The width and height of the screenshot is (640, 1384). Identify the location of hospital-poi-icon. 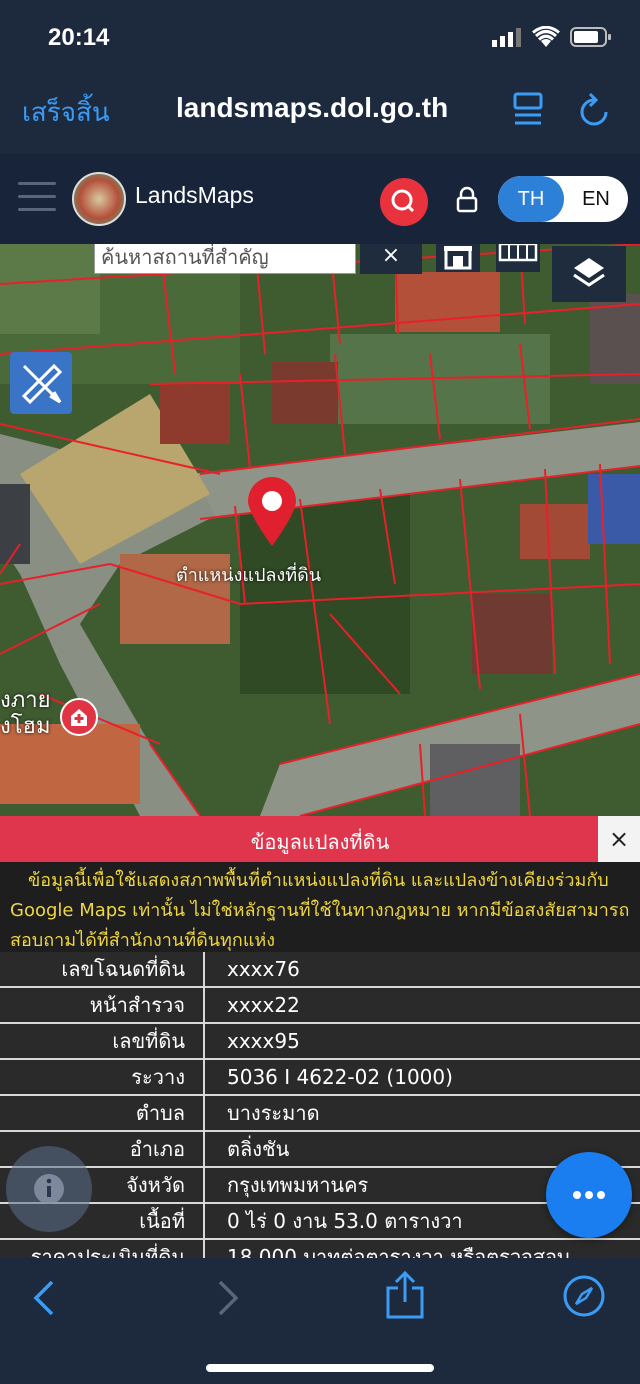
(79, 717).